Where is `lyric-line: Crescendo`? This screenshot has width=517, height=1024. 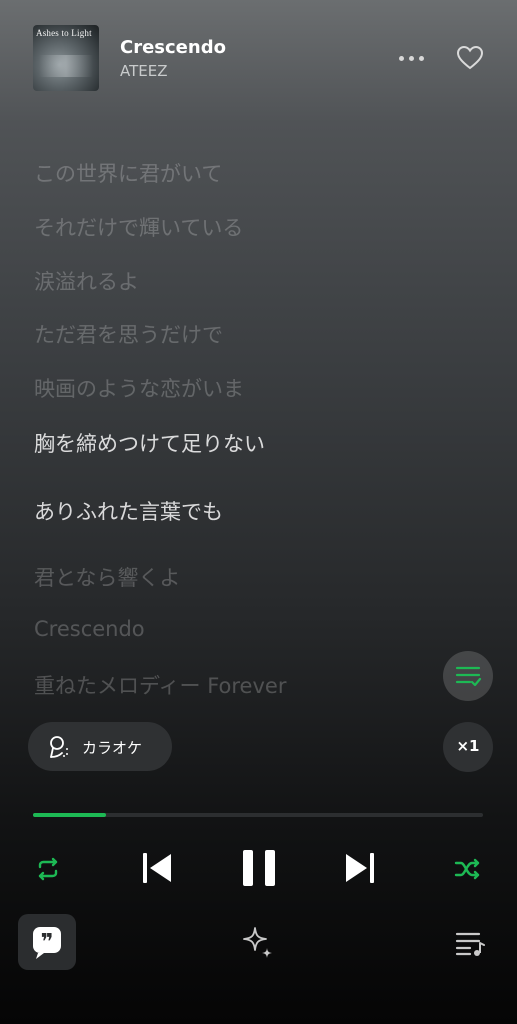 lyric-line: Crescendo is located at coordinates (89, 629).